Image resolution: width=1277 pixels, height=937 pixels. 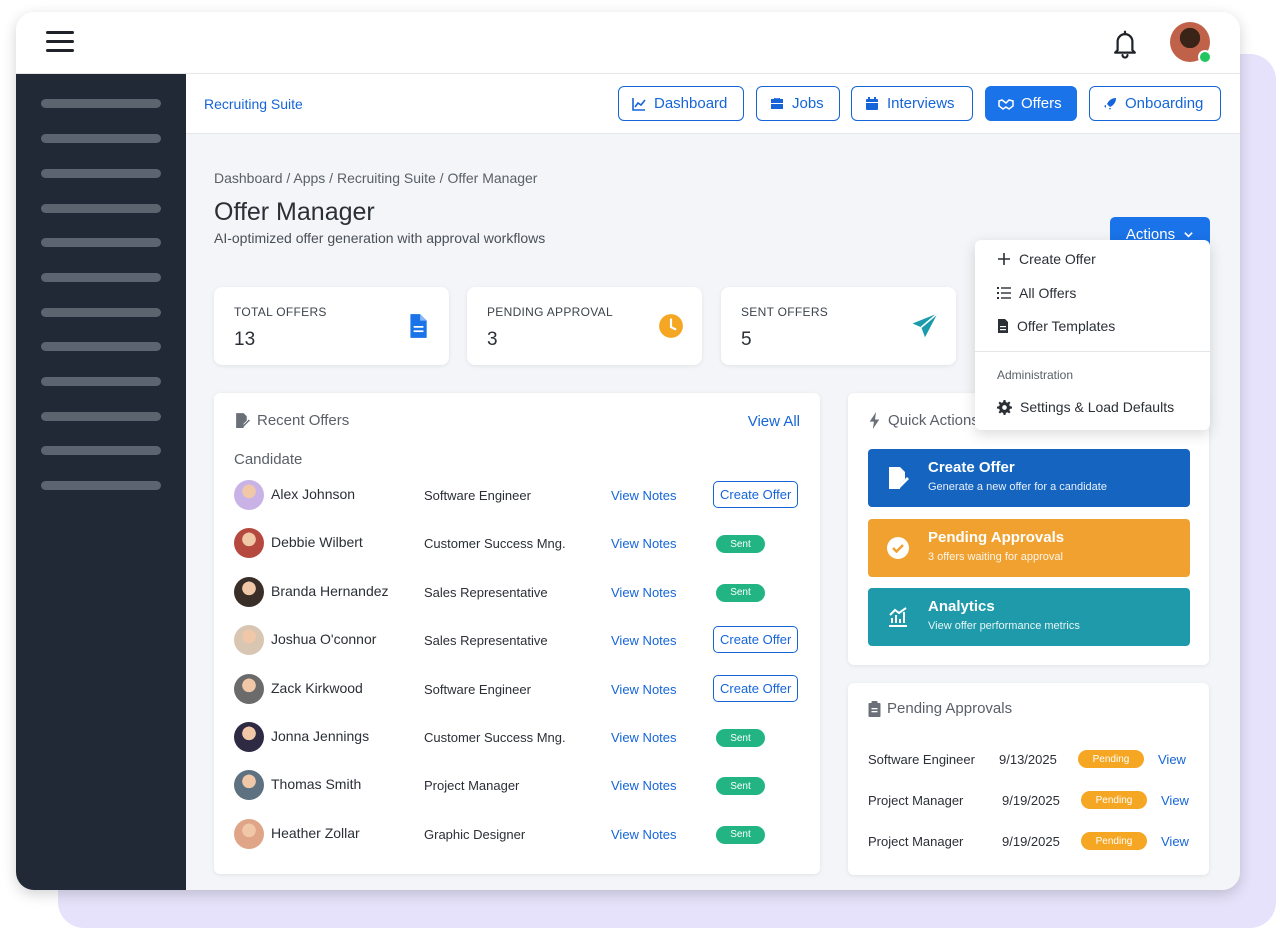 I want to click on rocket-icon, so click(x=1110, y=103).